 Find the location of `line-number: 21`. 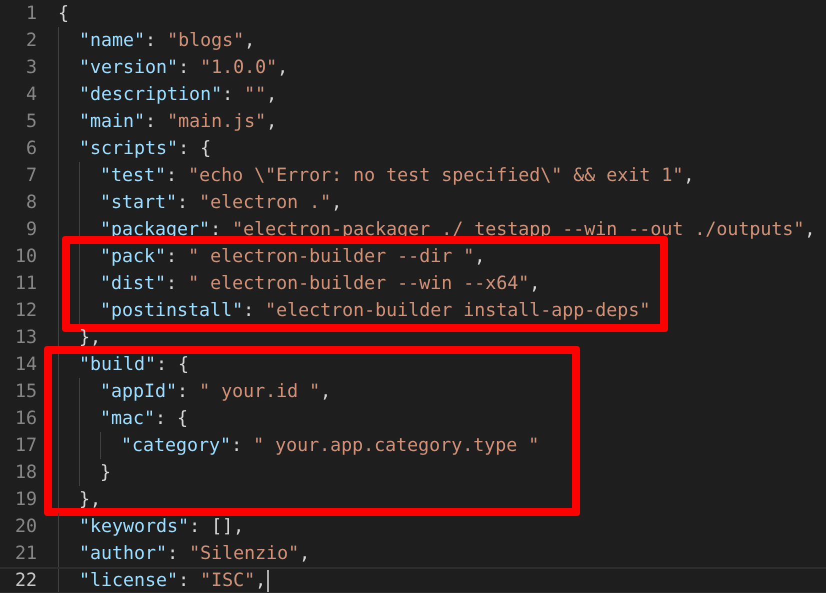

line-number: 21 is located at coordinates (25, 553).